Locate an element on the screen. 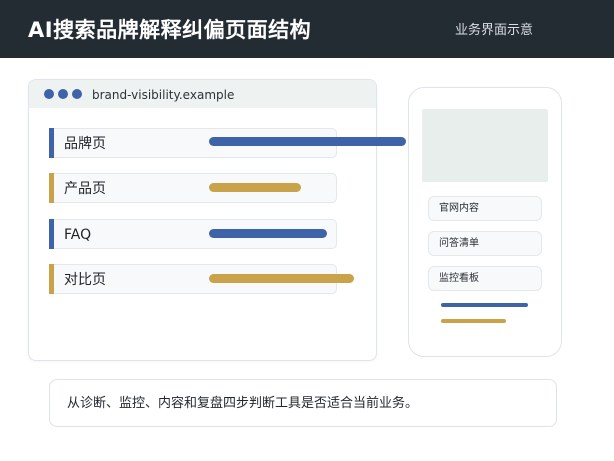  page-header: AI搜索品牌解释纠偏页面结构 业务界面示意 is located at coordinates (307, 29).